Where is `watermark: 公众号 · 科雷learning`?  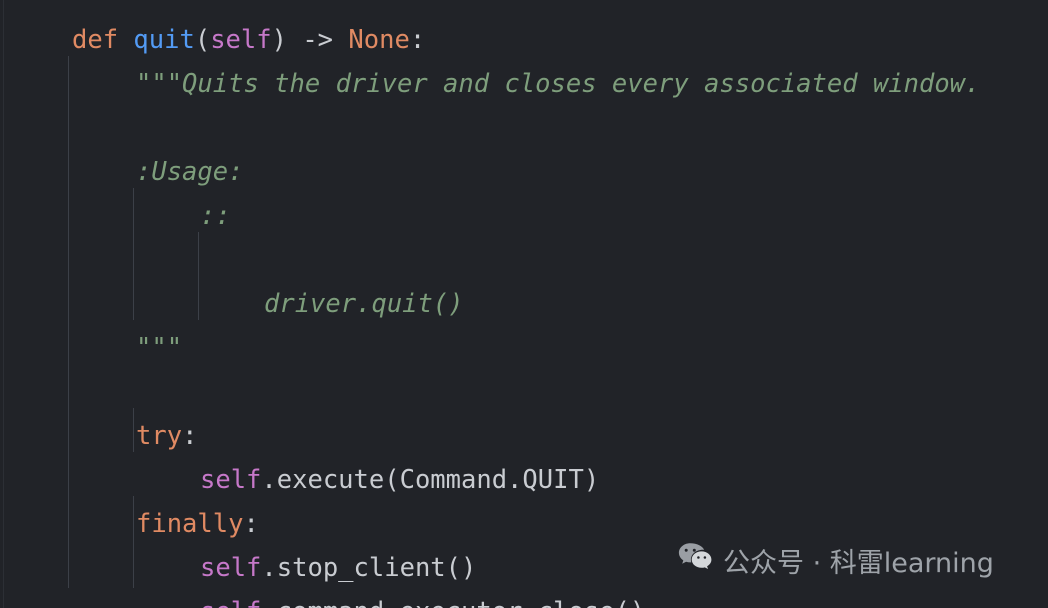 watermark: 公众号 · 科雷learning is located at coordinates (836, 560).